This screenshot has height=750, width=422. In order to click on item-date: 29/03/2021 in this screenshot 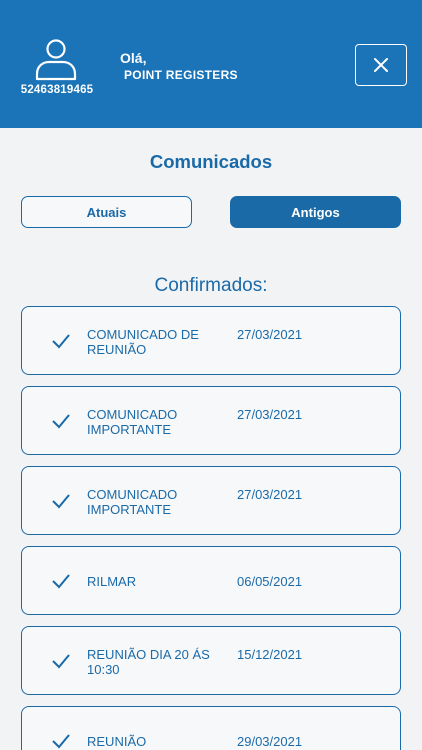, I will do `click(270, 741)`.